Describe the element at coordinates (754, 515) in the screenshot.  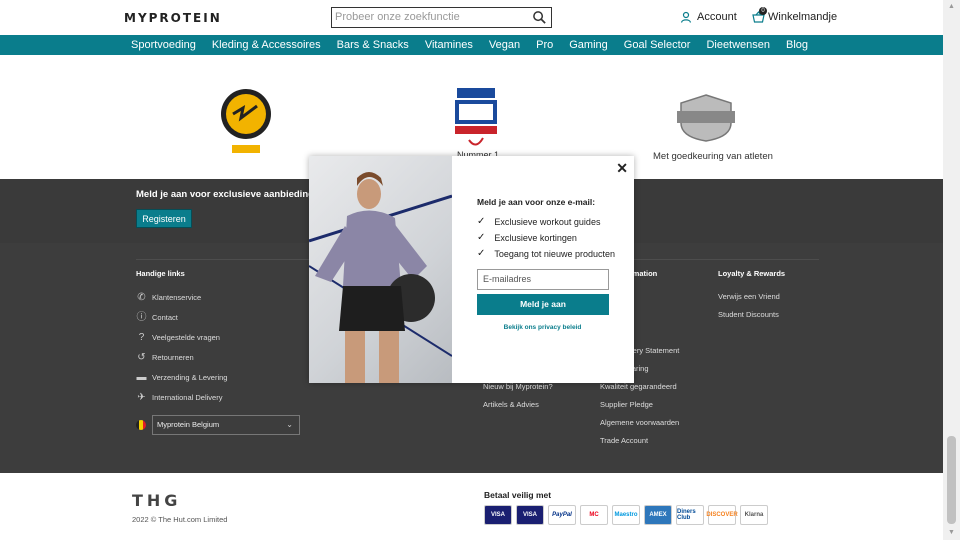
I see `klarna-icon: Klarna` at that location.